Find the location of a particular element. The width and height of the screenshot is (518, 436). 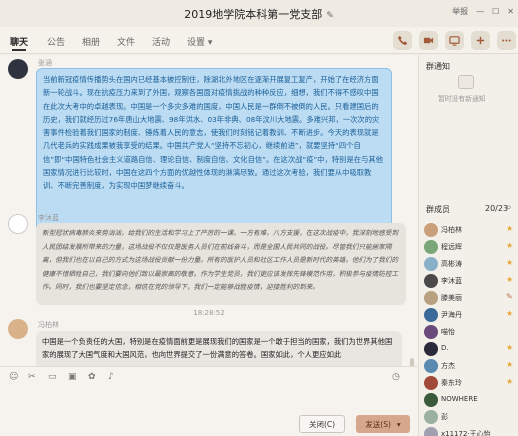

phone-icon is located at coordinates (402, 40).